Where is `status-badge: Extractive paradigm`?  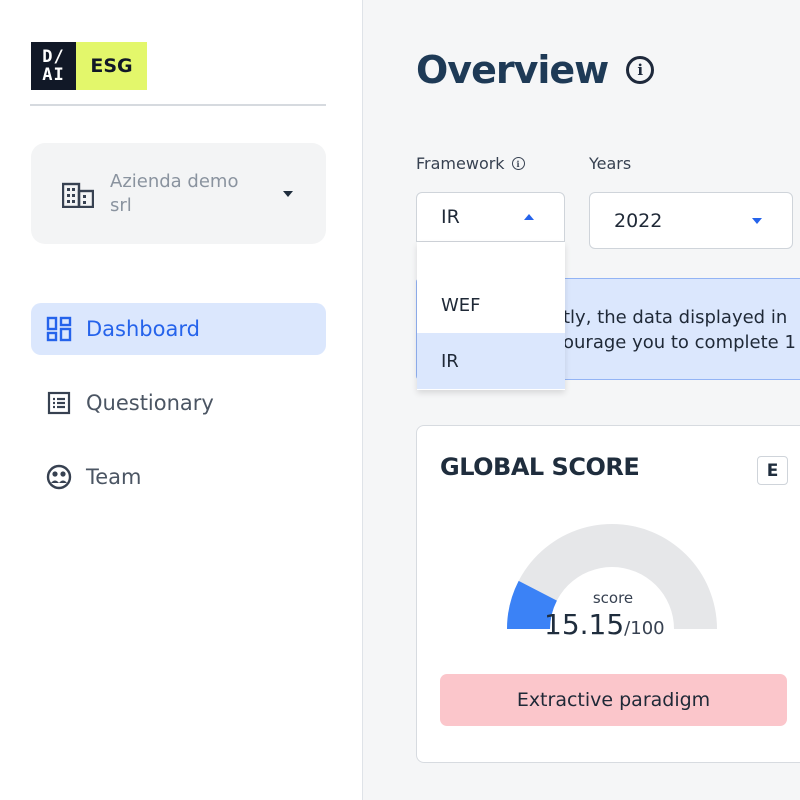
status-badge: Extractive paradigm is located at coordinates (613, 700).